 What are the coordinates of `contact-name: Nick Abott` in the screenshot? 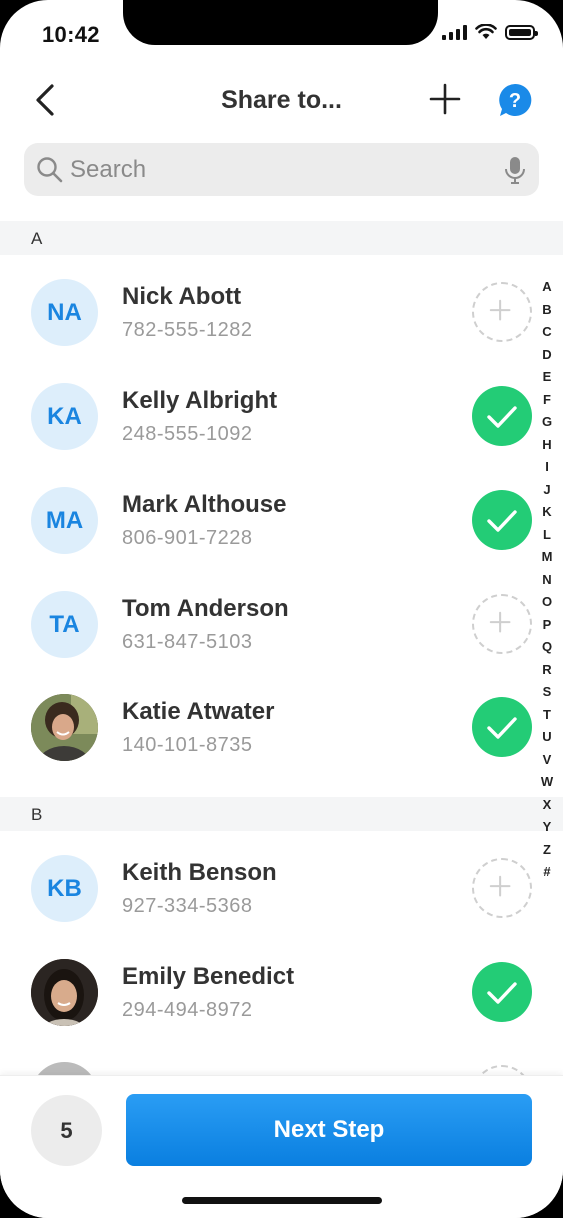 It's located at (182, 296).